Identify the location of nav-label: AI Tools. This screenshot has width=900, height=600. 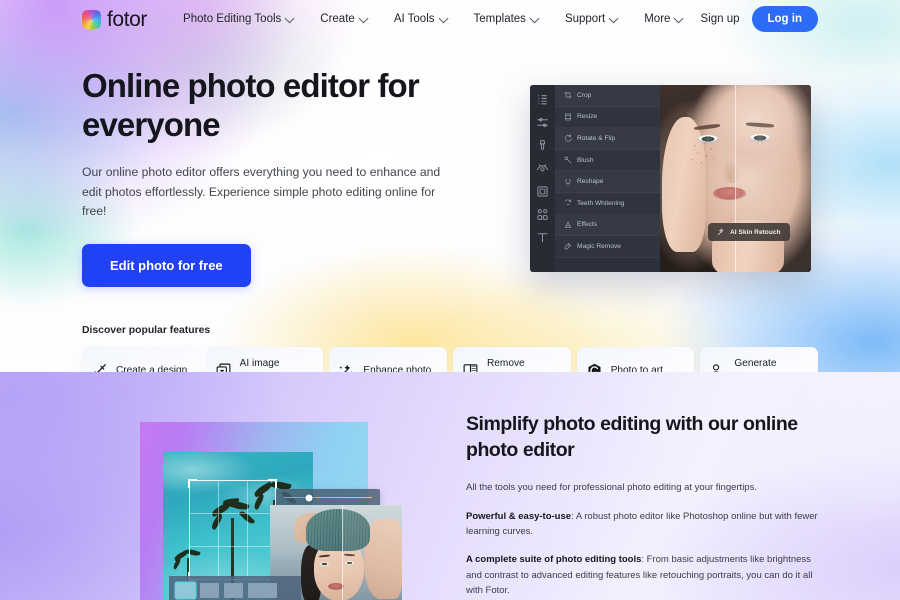
(414, 19).